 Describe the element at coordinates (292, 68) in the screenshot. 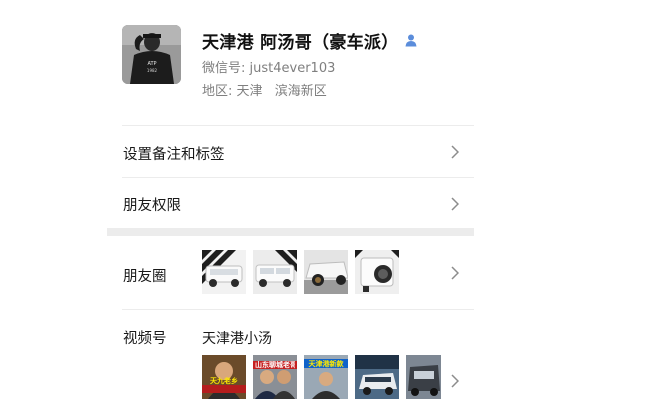

I see `wechat-id-value: just4ever103` at that location.